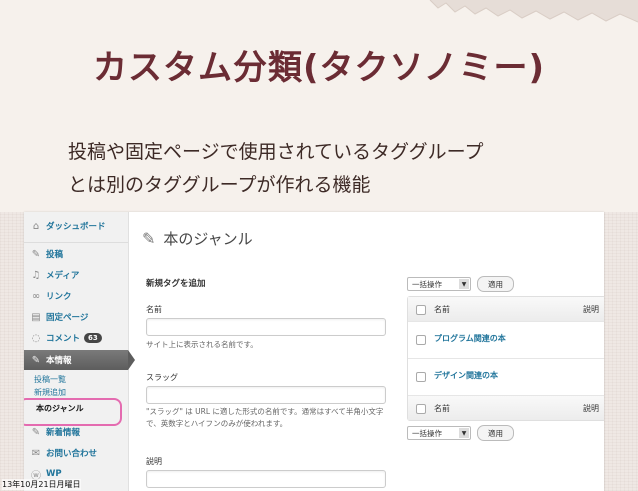  Describe the element at coordinates (63, 339) in the screenshot. I see `sidebar-item-label: コメント` at that location.